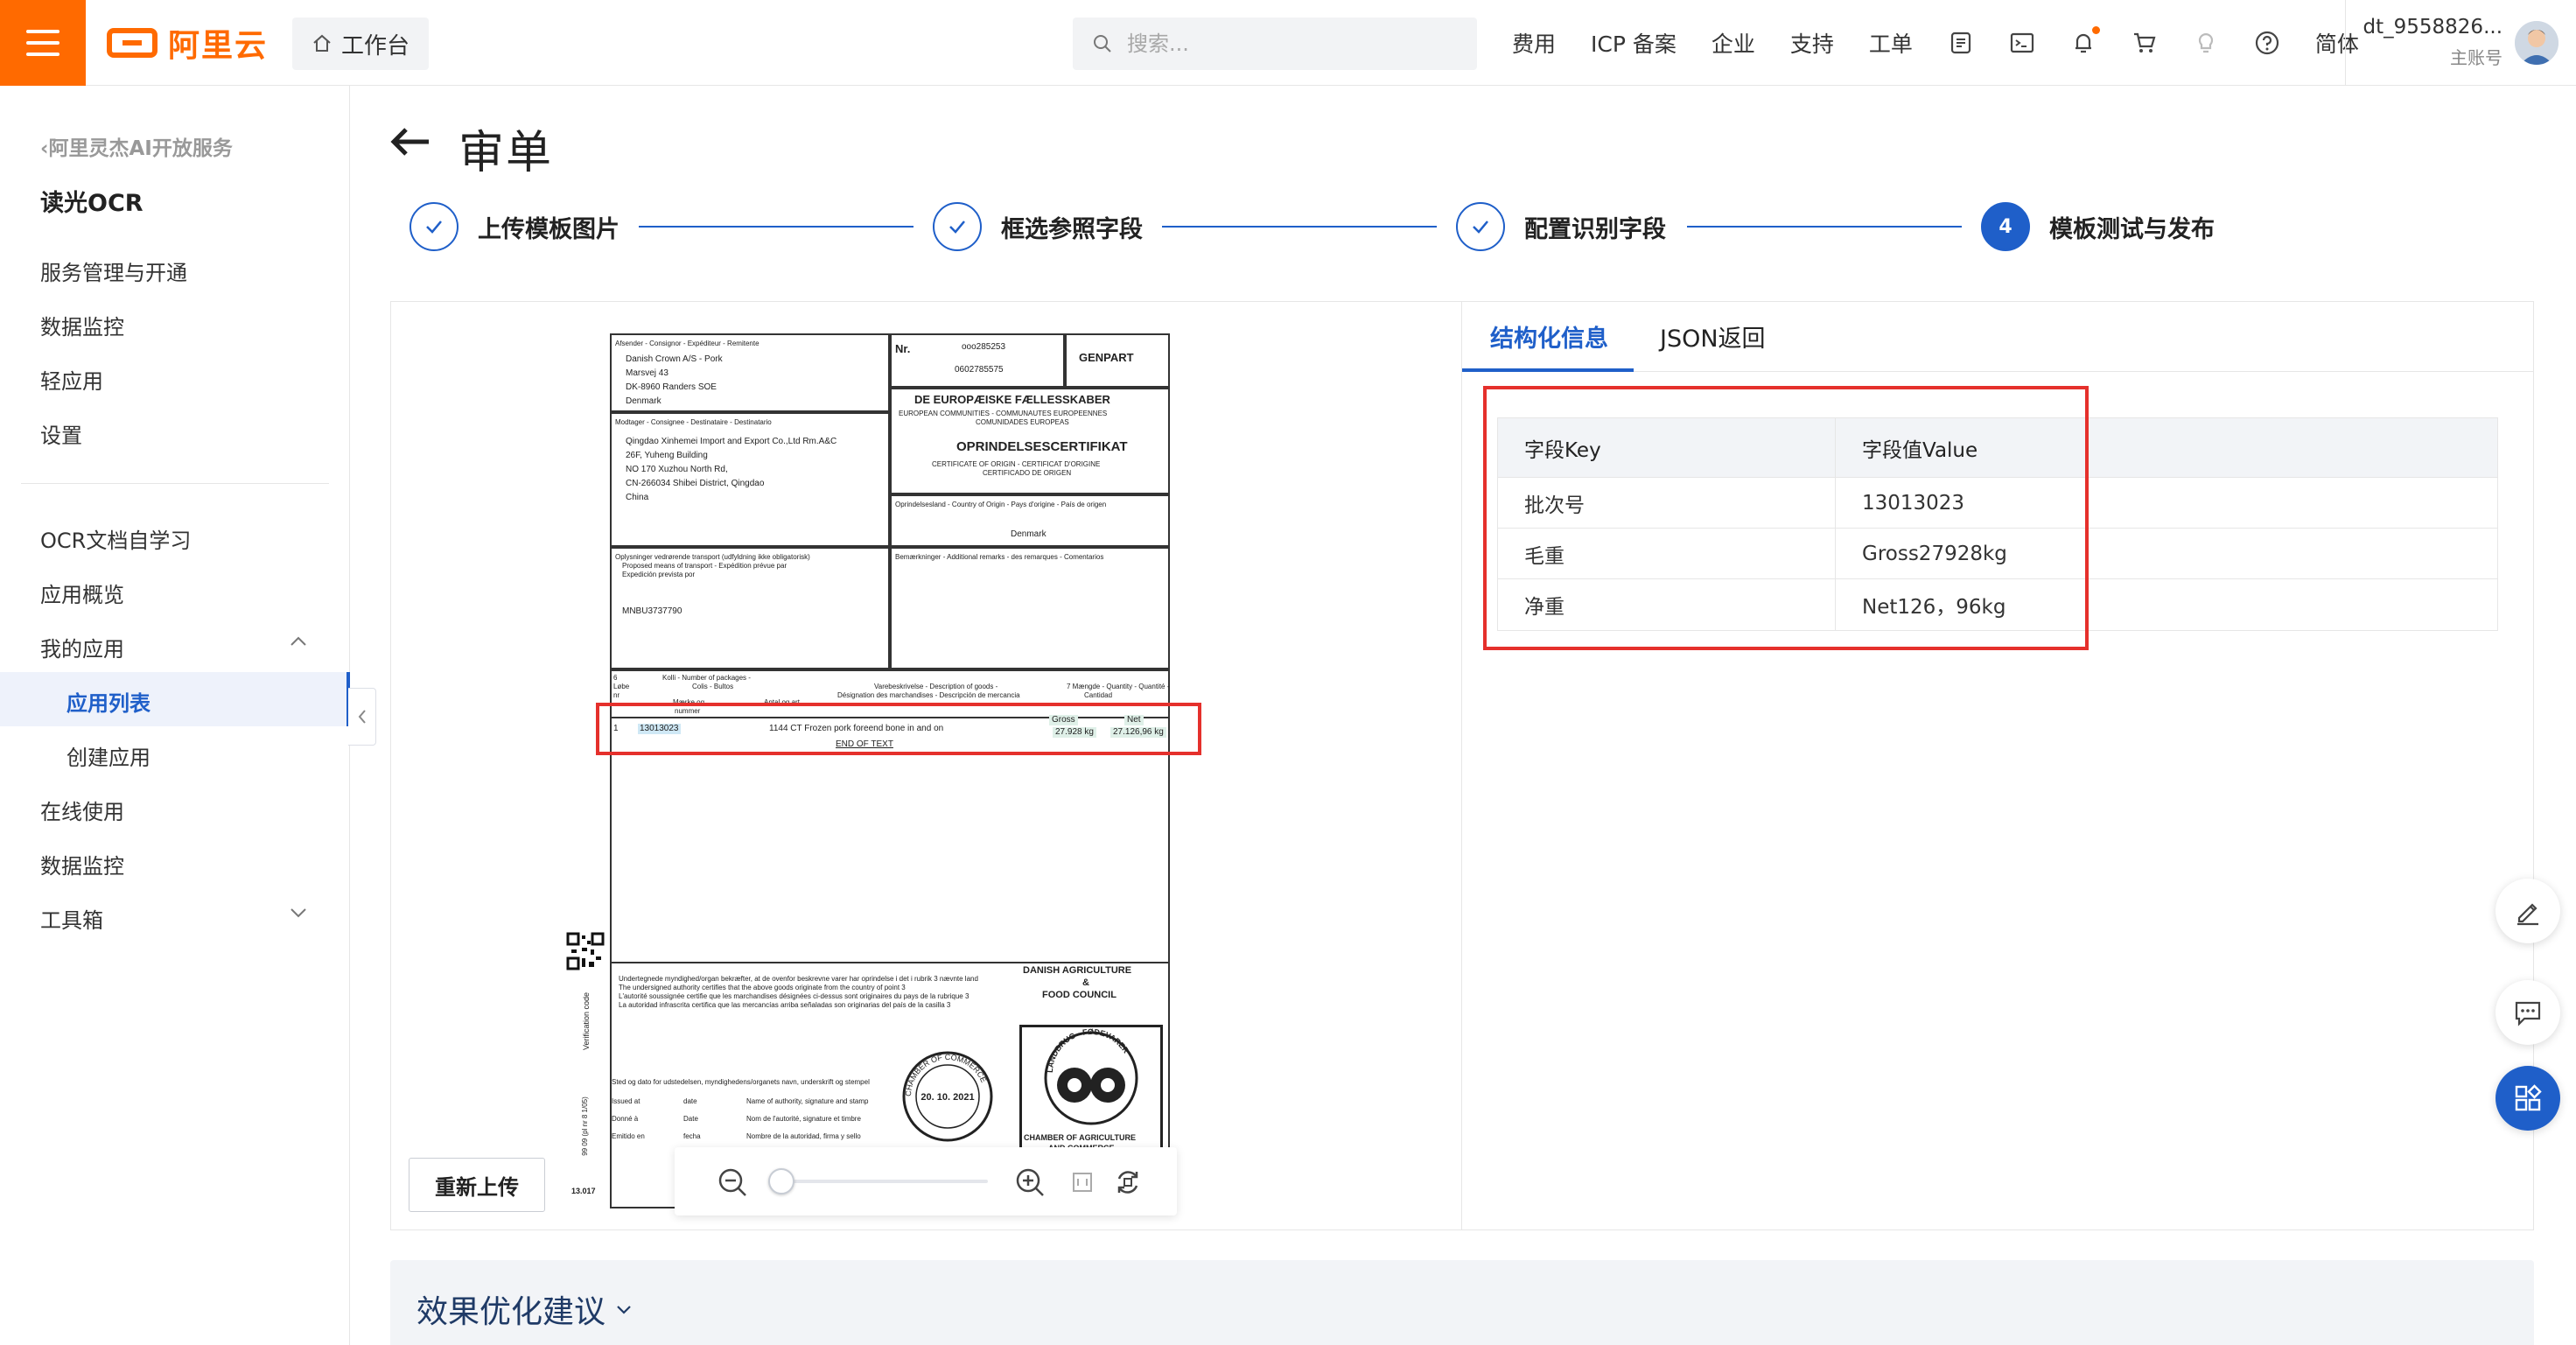 Image resolution: width=2576 pixels, height=1345 pixels. I want to click on doc-box-remarks, so click(1030, 608).